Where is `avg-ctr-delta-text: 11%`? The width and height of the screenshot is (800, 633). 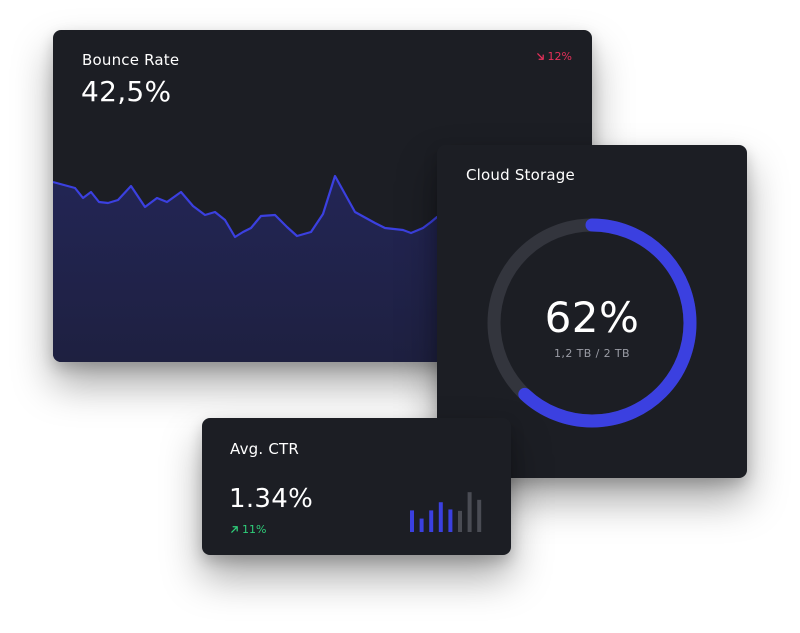
avg-ctr-delta-text: 11% is located at coordinates (254, 529).